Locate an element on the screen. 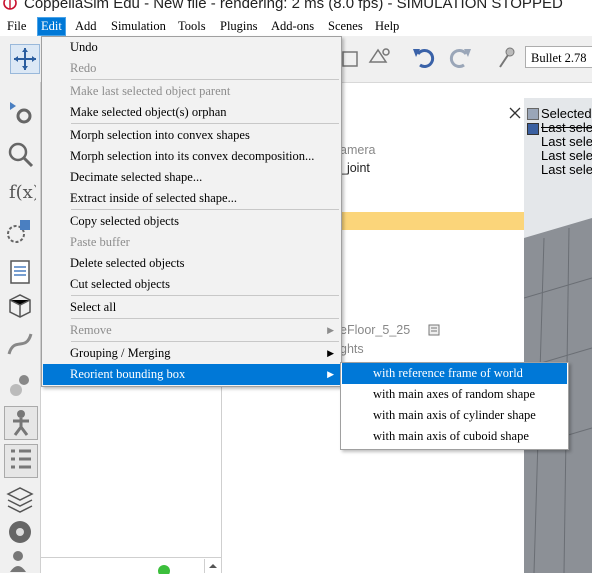  menu-item-reorient-bounding-box: Reorient bounding box ▶ is located at coordinates (191, 374).